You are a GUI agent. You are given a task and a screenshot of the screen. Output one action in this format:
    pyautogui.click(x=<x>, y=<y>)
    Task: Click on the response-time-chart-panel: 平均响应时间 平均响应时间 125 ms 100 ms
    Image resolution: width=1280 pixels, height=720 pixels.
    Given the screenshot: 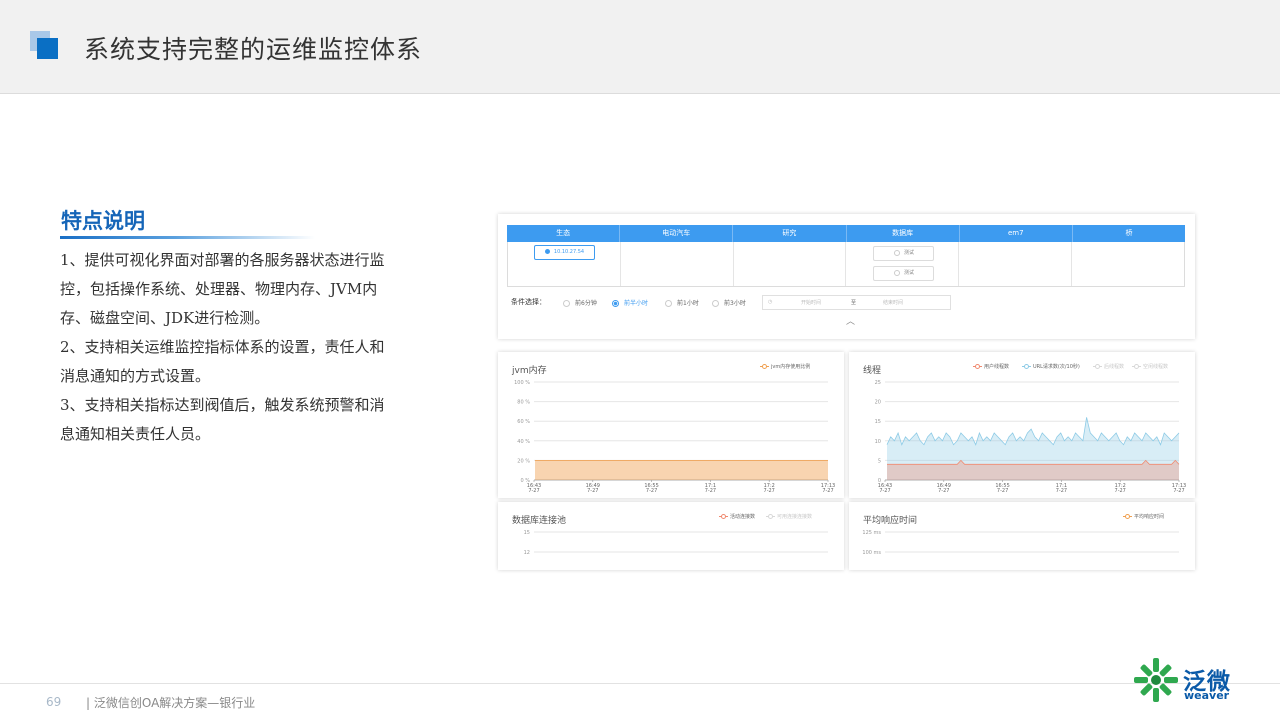 What is the action you would take?
    pyautogui.click(x=1022, y=536)
    